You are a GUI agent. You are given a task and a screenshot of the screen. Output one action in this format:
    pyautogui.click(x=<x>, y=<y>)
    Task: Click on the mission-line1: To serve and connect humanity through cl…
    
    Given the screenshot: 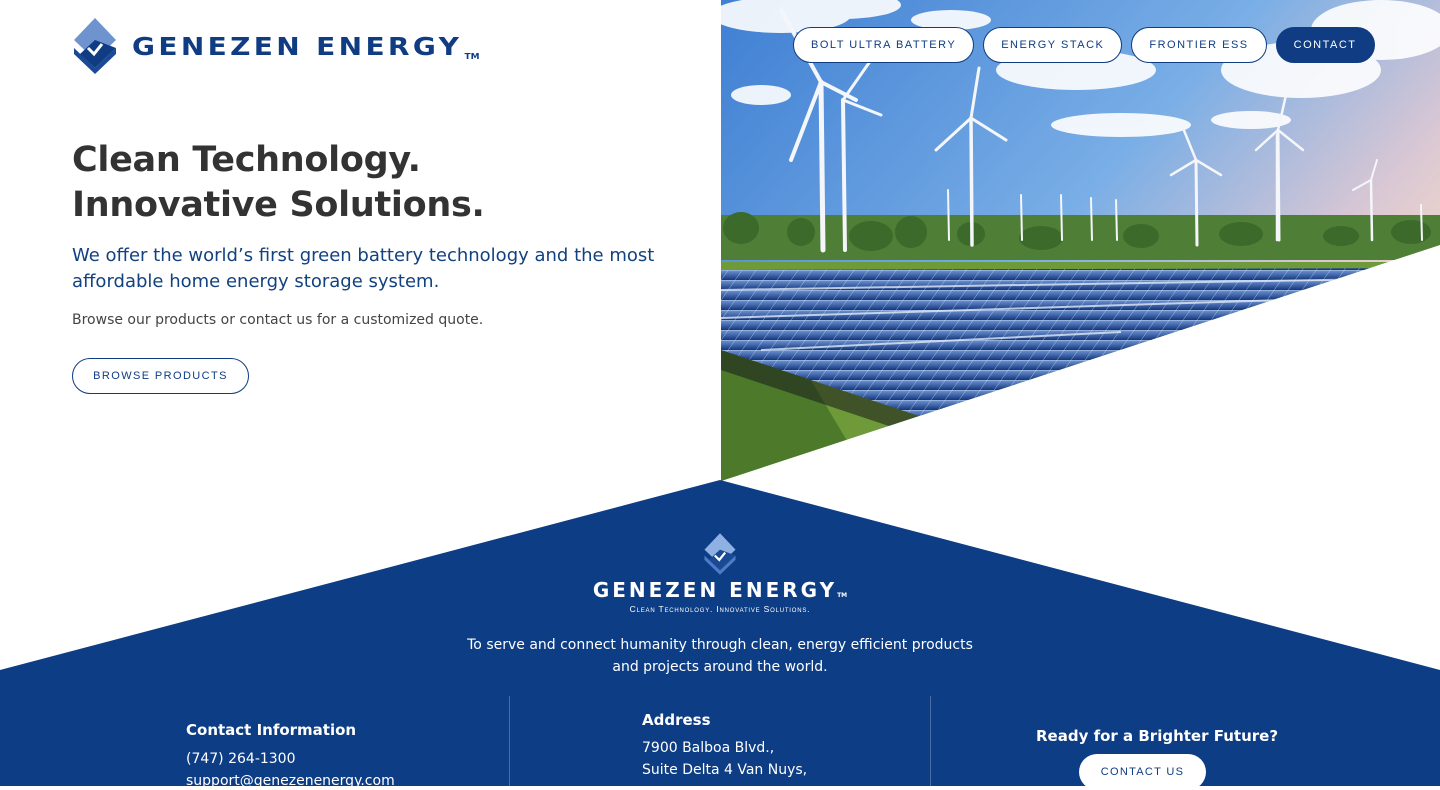 What is the action you would take?
    pyautogui.click(x=720, y=645)
    